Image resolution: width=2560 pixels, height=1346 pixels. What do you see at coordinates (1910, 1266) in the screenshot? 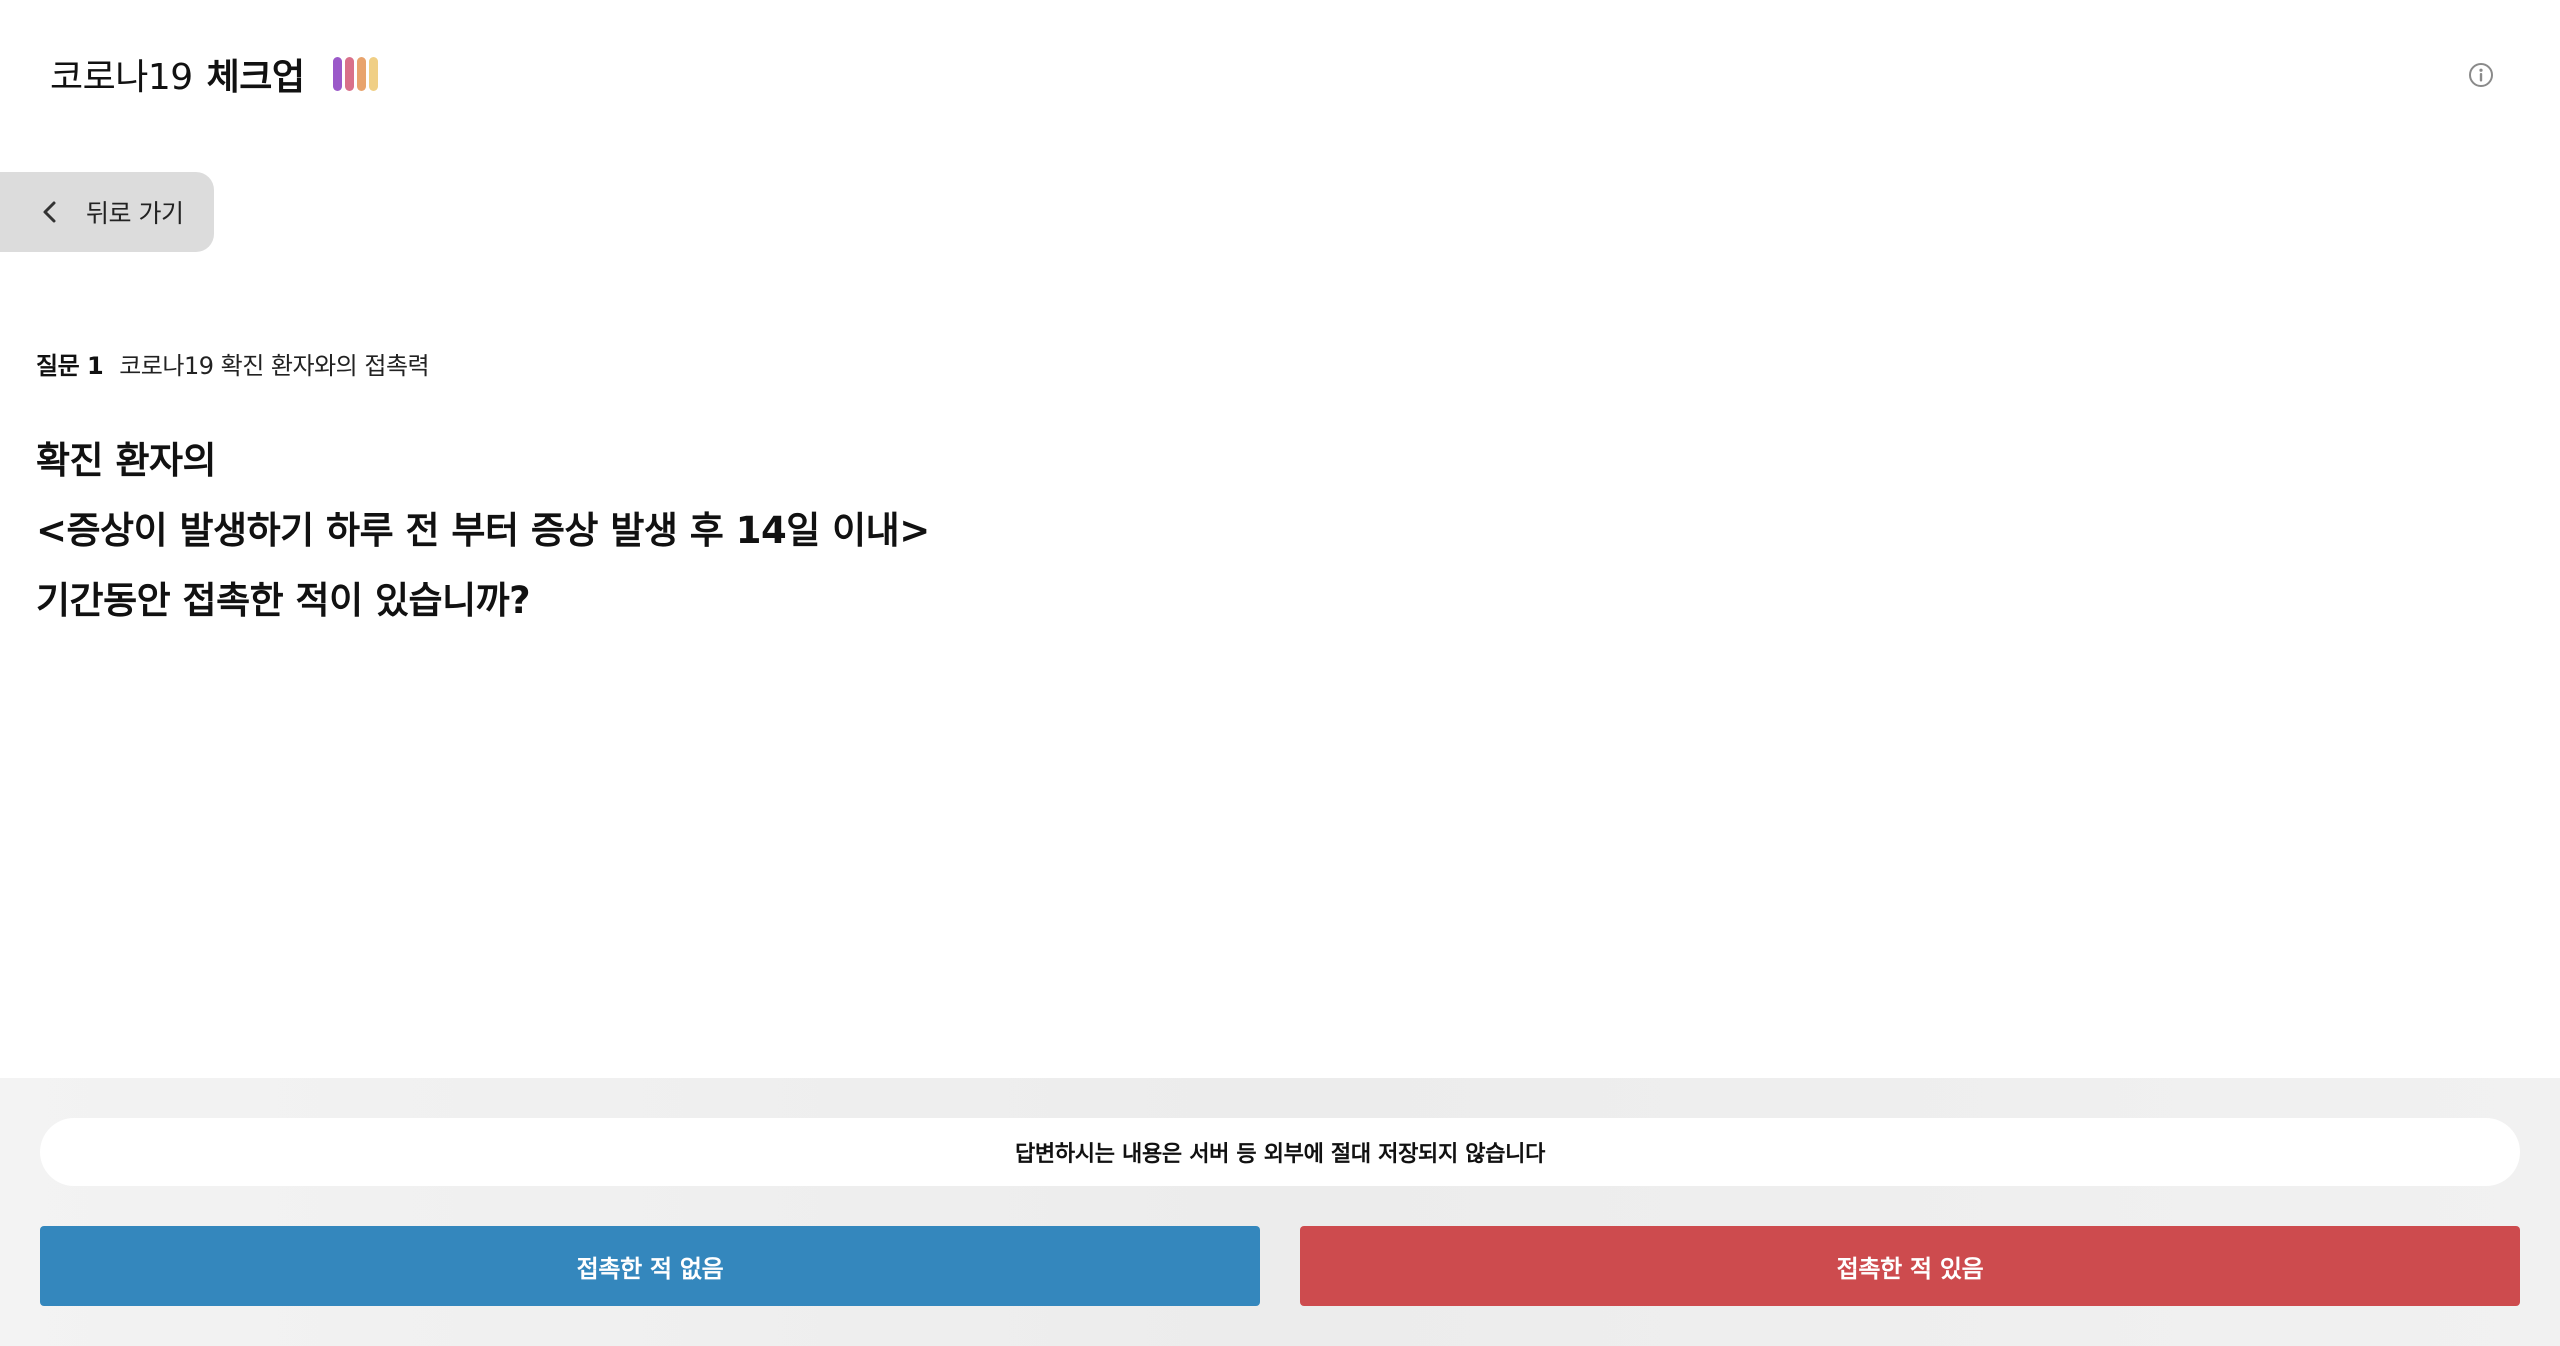
I see `answer-contact-button: 접촉한 적 있음` at bounding box center [1910, 1266].